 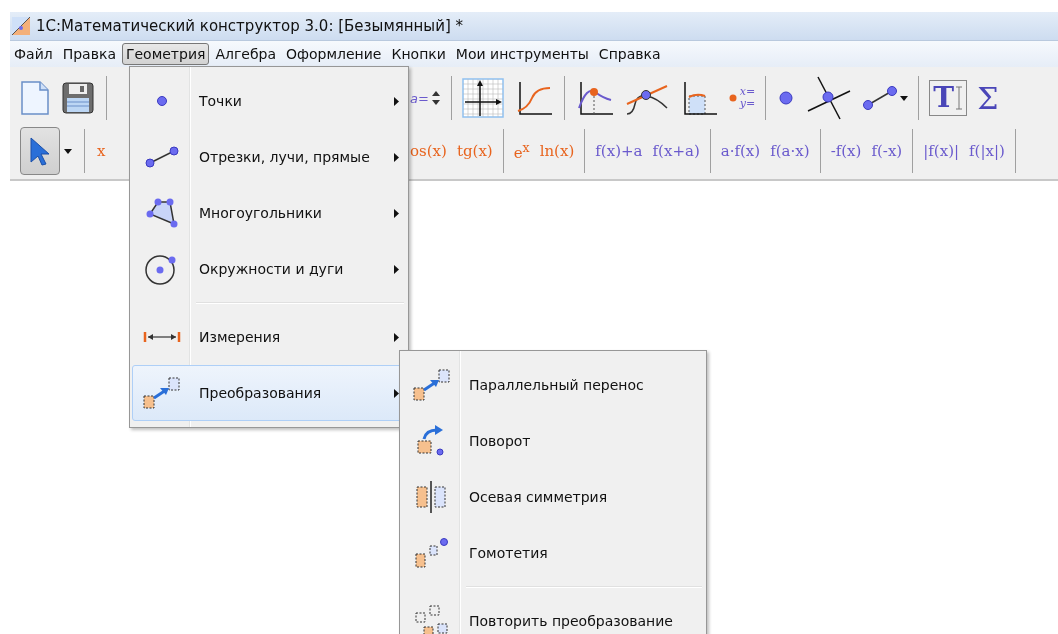 I want to click on menu-item: Геометрия, so click(x=165, y=54).